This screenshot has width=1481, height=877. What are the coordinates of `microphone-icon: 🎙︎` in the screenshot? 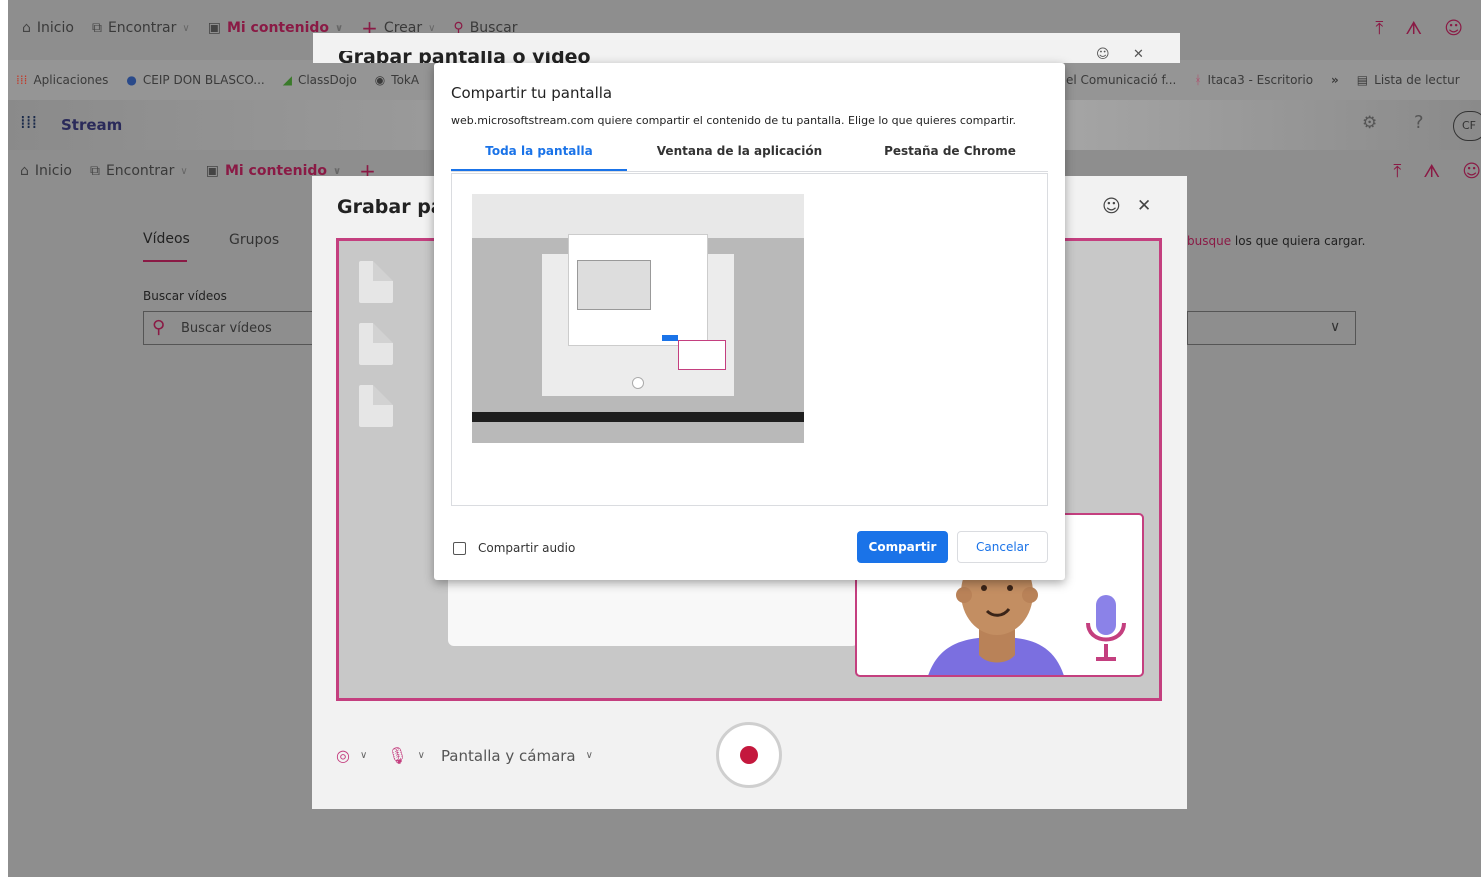 It's located at (397, 755).